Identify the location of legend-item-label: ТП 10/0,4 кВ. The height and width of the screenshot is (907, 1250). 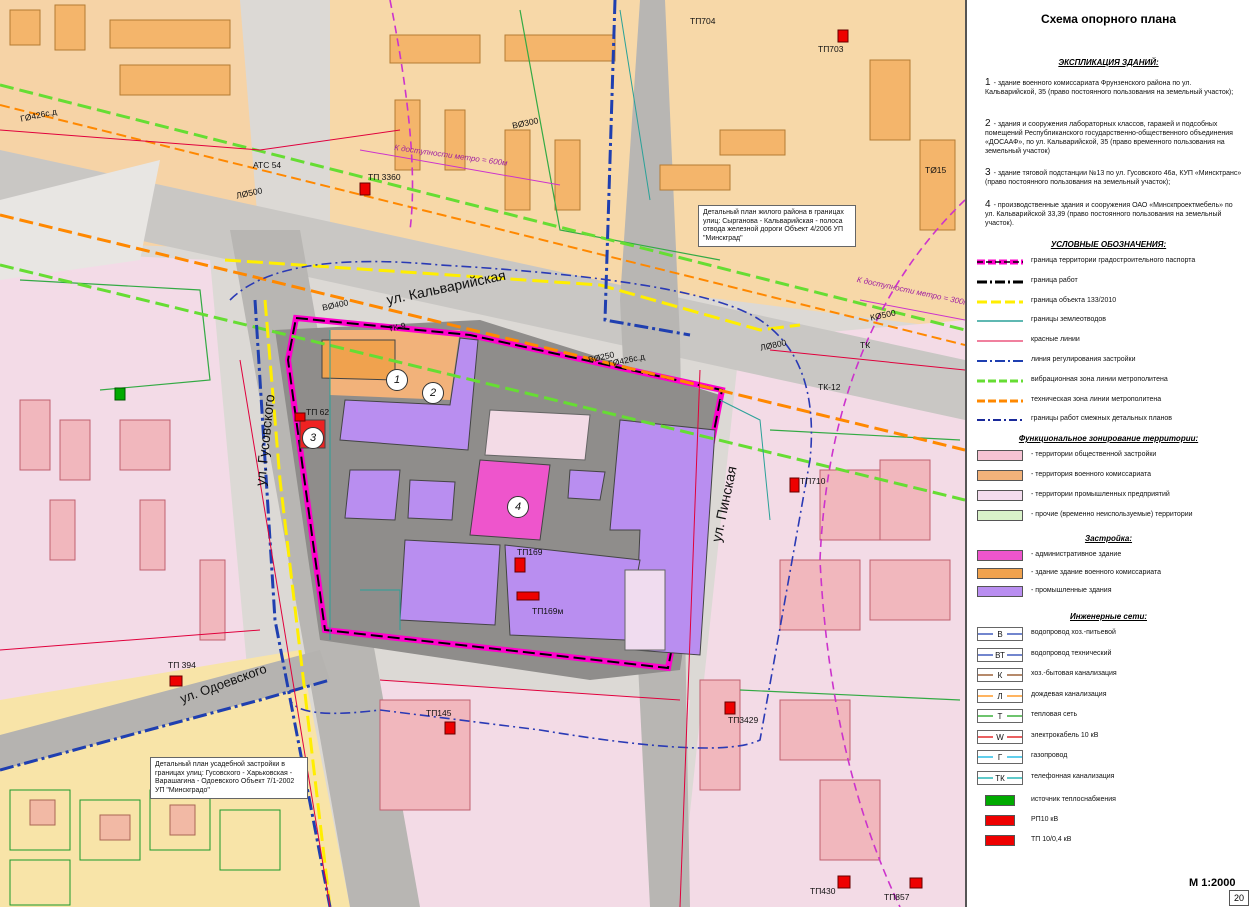
(1051, 839).